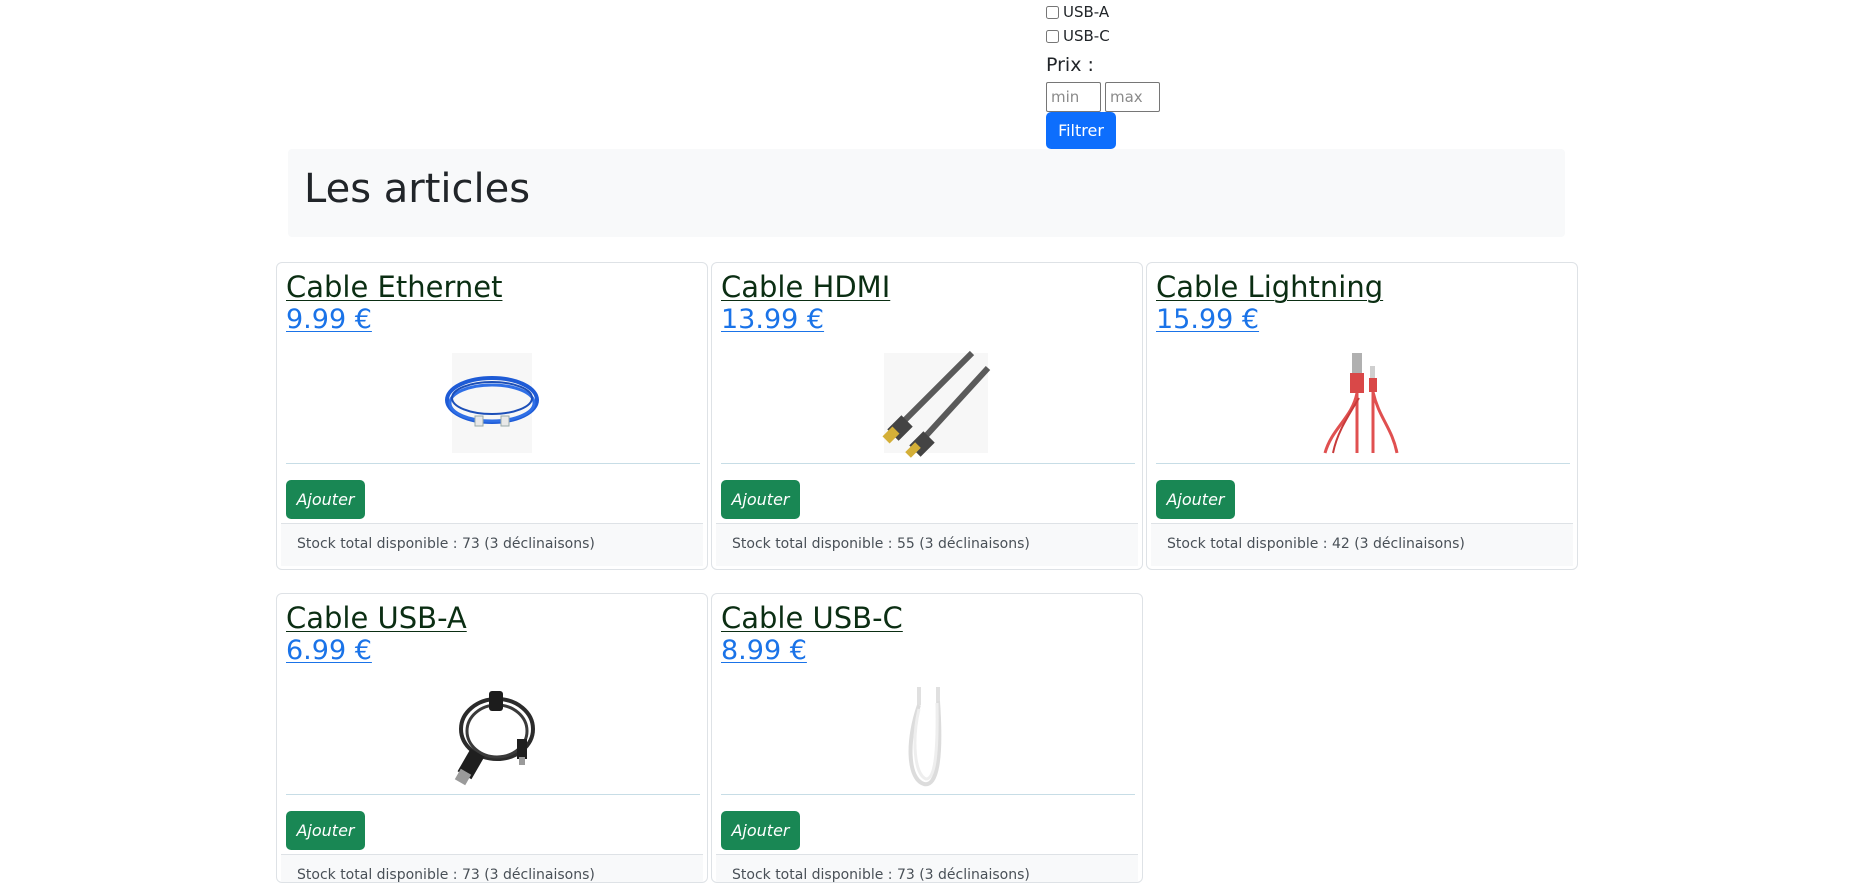  I want to click on usb-c-label: USB-C, so click(1086, 36).